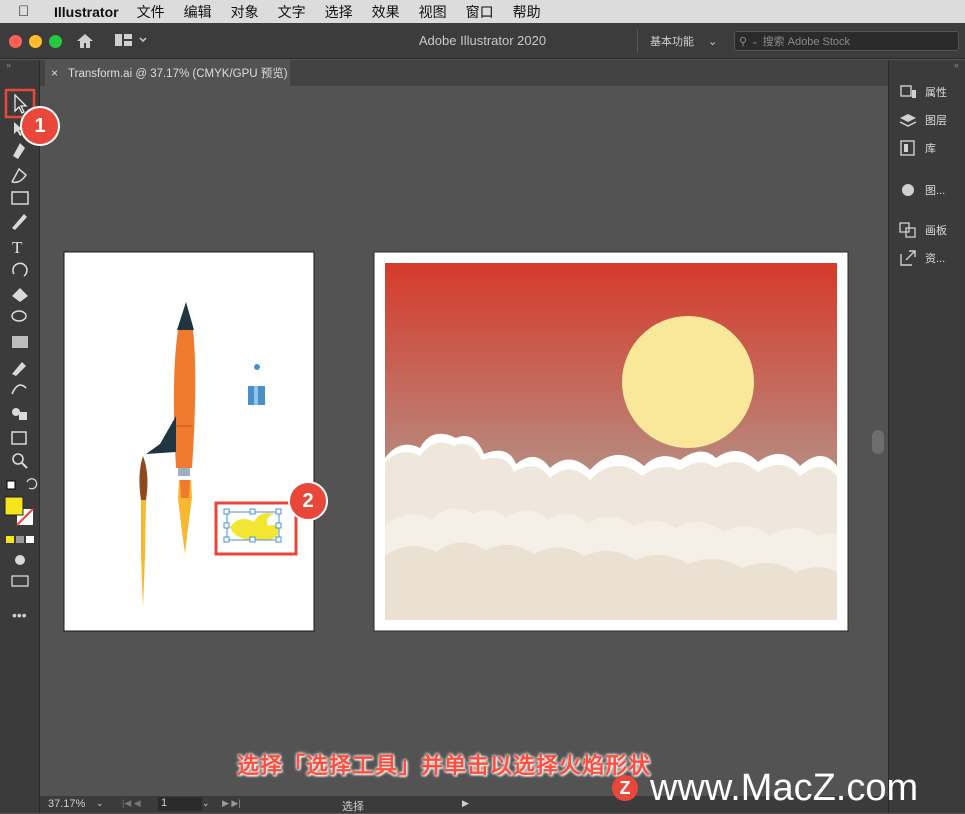 The height and width of the screenshot is (814, 965). Describe the element at coordinates (245, 12) in the screenshot. I see `menu-object: 对象` at that location.